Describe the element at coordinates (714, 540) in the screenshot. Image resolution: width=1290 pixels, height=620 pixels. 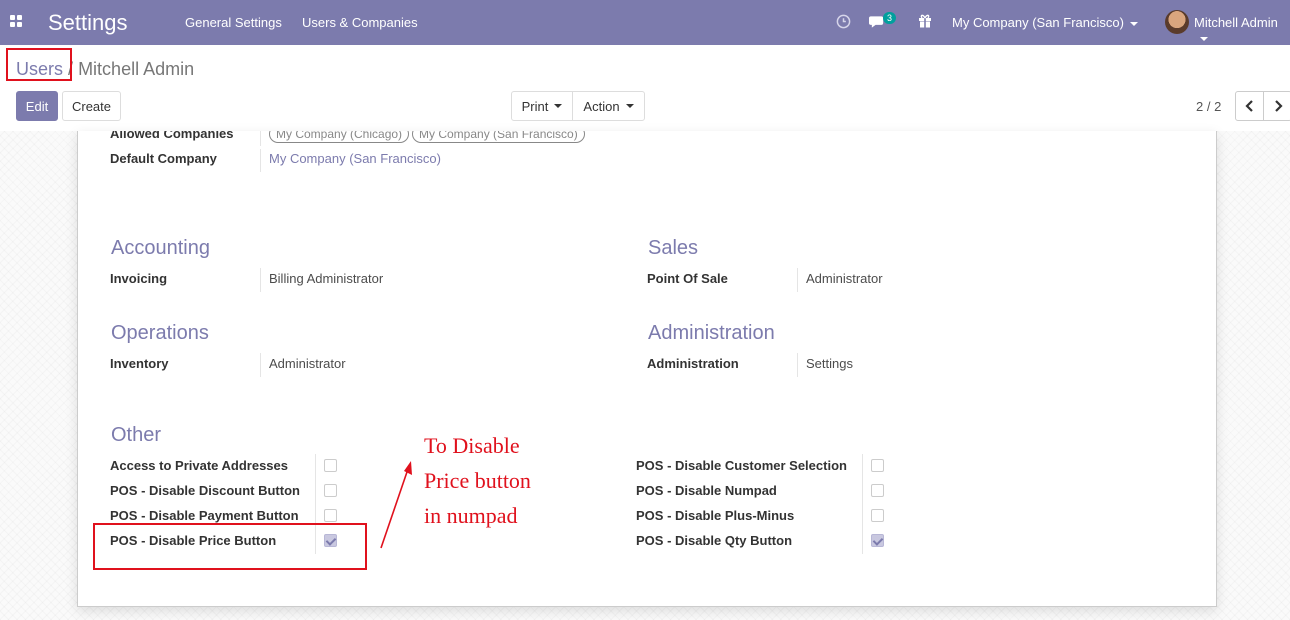
I see `checkbox-label: POS - Disable Qty Button` at that location.